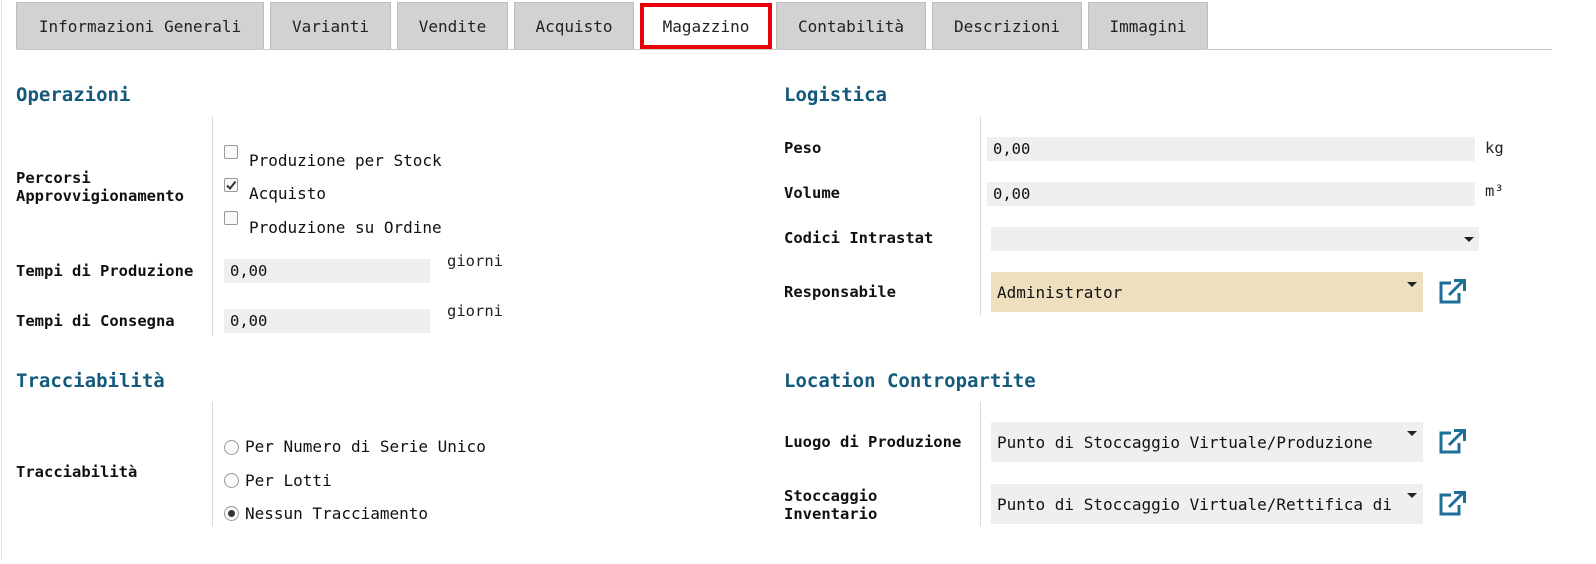  What do you see at coordinates (77, 472) in the screenshot?
I see `tracking-label: Tracciabilità` at bounding box center [77, 472].